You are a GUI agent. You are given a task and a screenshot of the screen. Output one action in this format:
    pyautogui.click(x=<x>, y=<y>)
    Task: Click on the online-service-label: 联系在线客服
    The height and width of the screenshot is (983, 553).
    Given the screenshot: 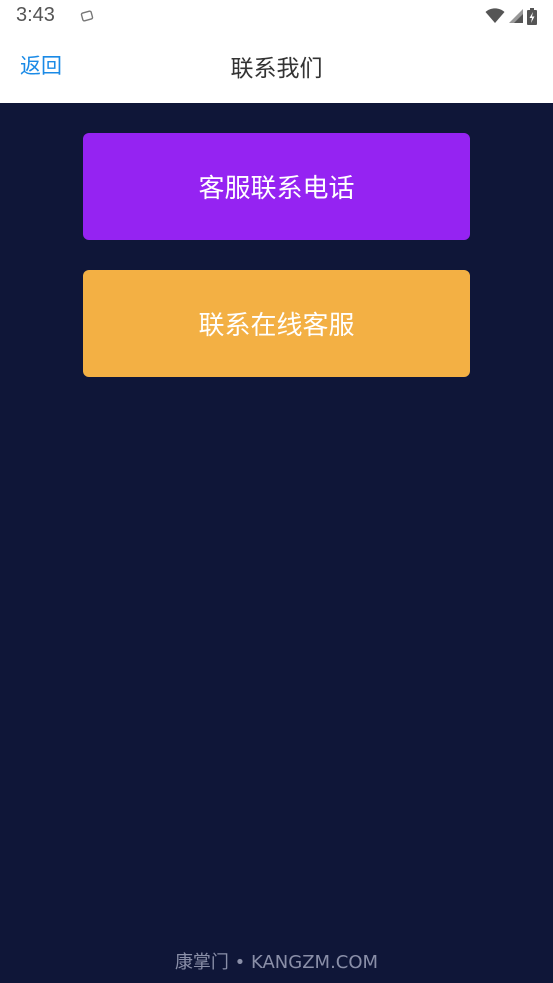 What is the action you would take?
    pyautogui.click(x=276, y=326)
    